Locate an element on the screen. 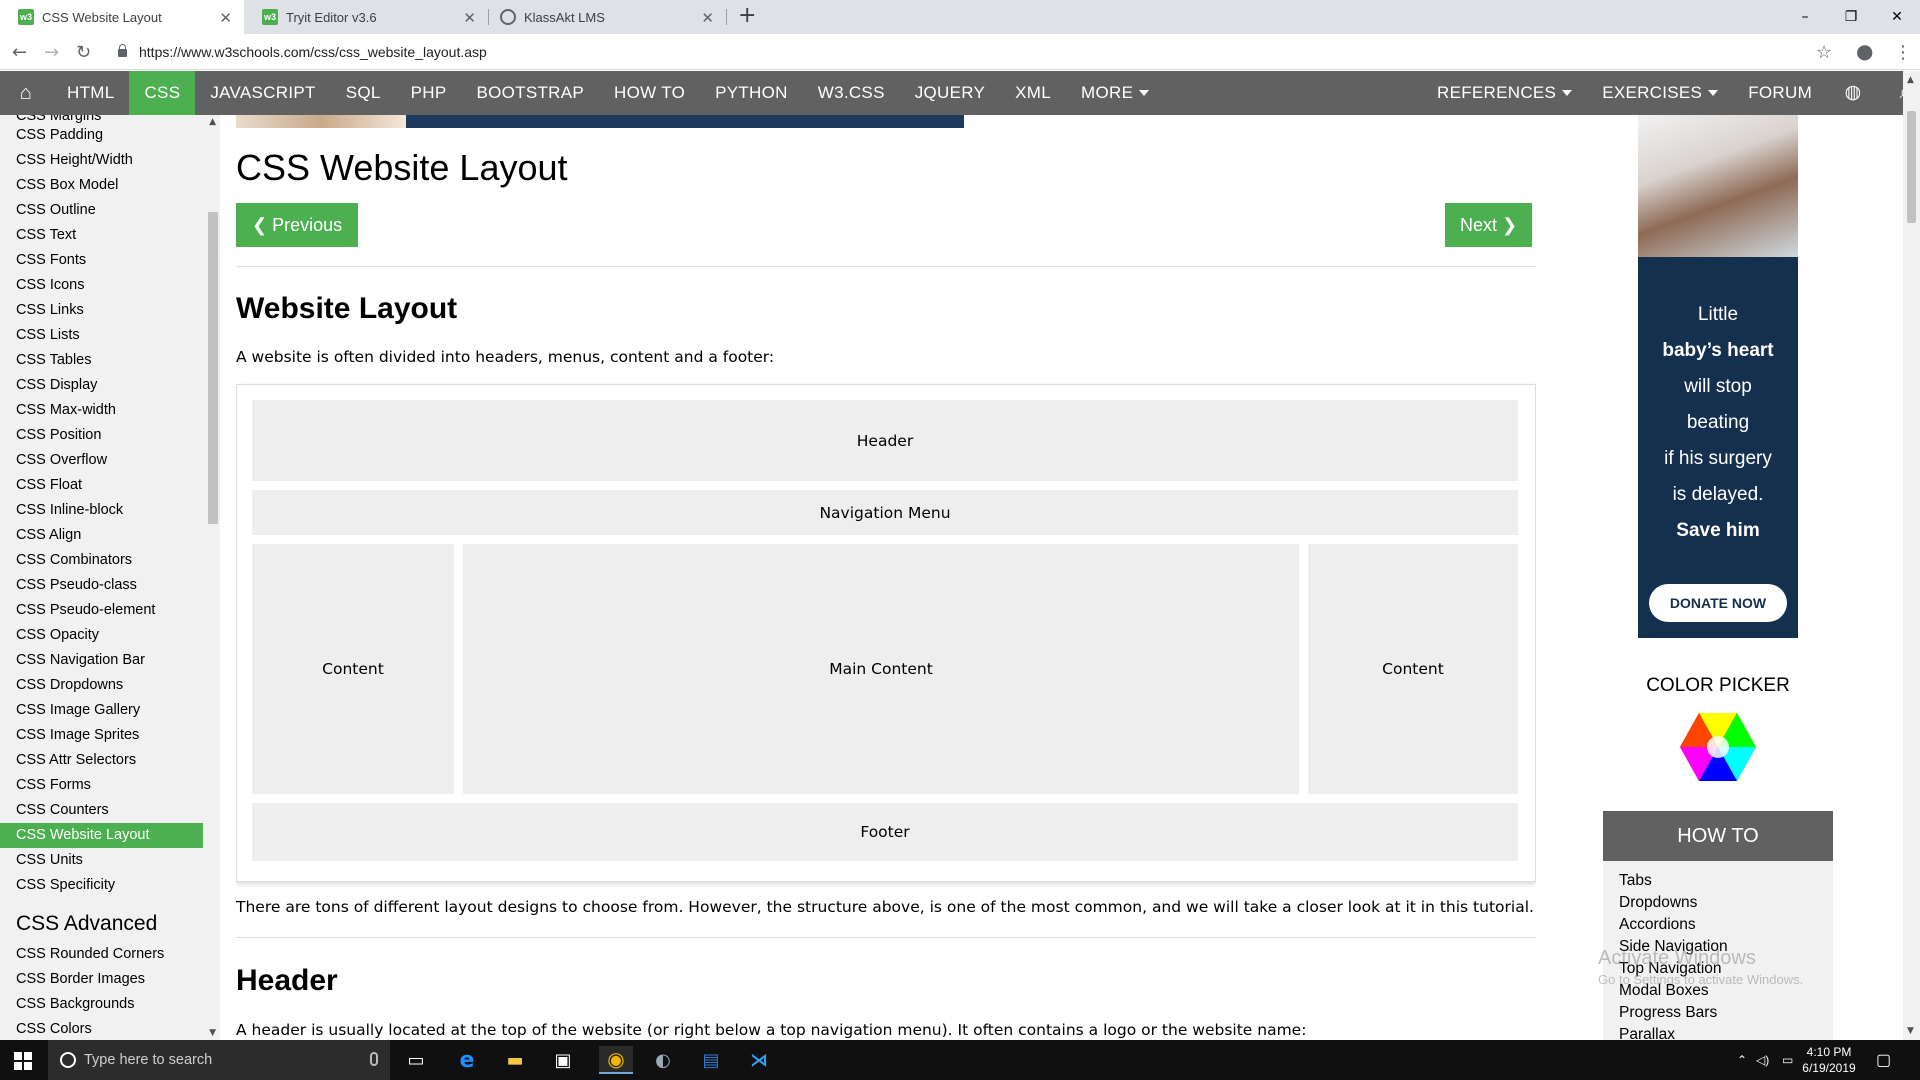  sidebar-item-css-max-width: CSS Max-width is located at coordinates (101, 410).